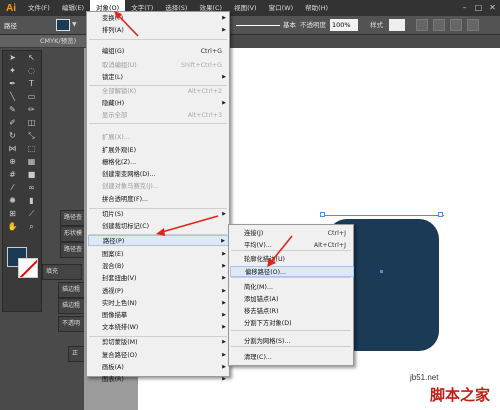  What do you see at coordinates (31, 174) in the screenshot?
I see `gradient-icon: ■` at bounding box center [31, 174].